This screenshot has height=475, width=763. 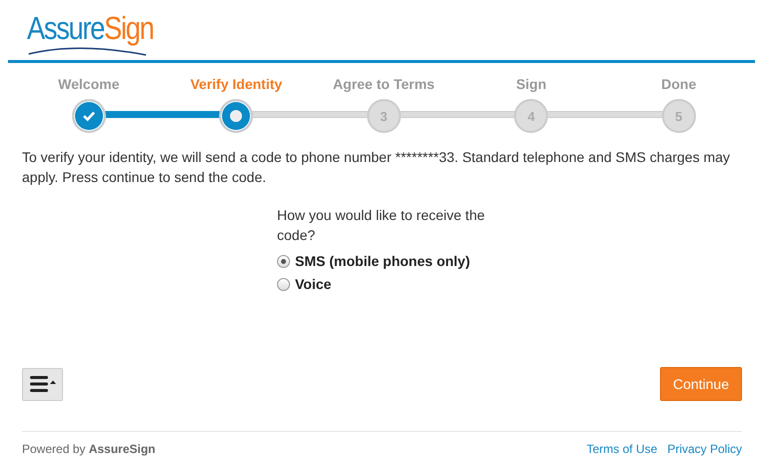 What do you see at coordinates (89, 85) in the screenshot?
I see `step-label: Welcome` at bounding box center [89, 85].